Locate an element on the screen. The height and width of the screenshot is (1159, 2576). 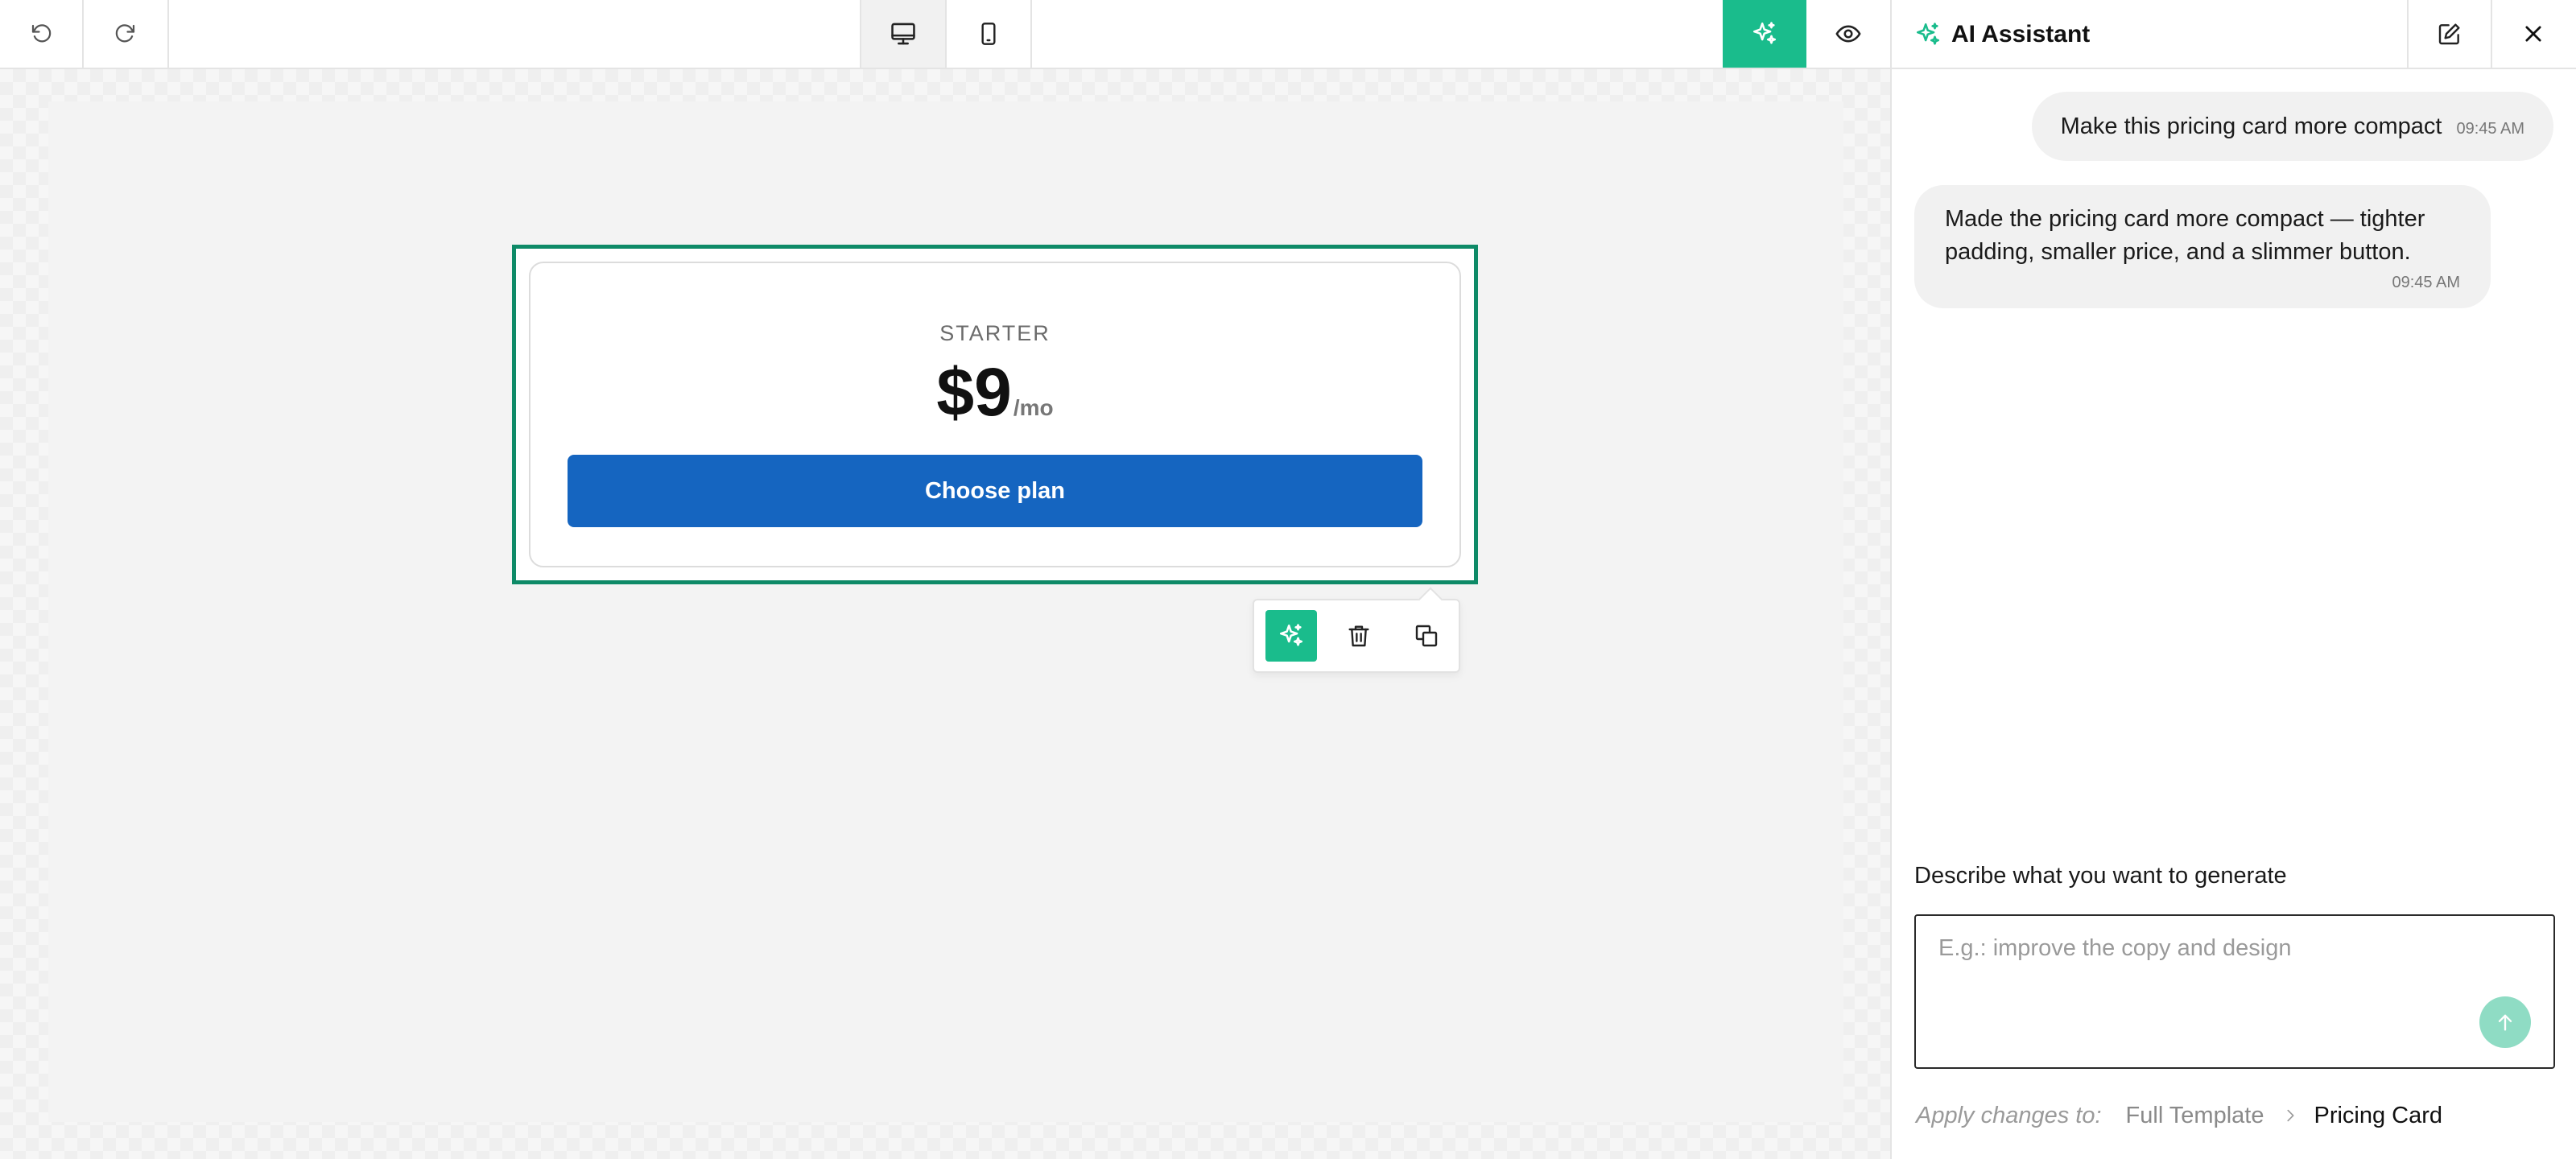
mobile-view-button is located at coordinates (989, 34).